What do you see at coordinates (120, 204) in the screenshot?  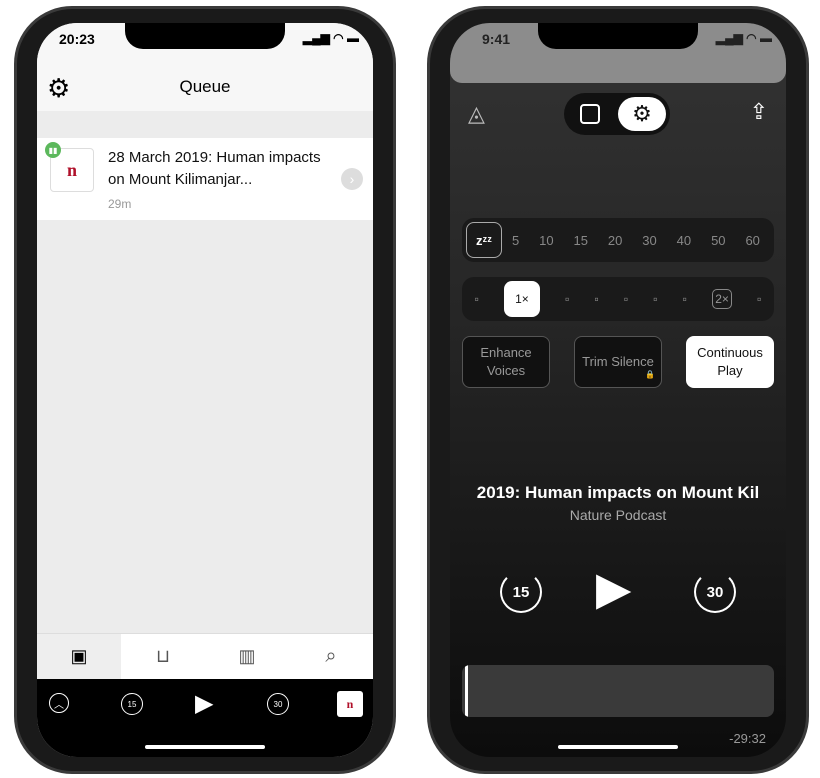 I see `episode-duration: 29m` at bounding box center [120, 204].